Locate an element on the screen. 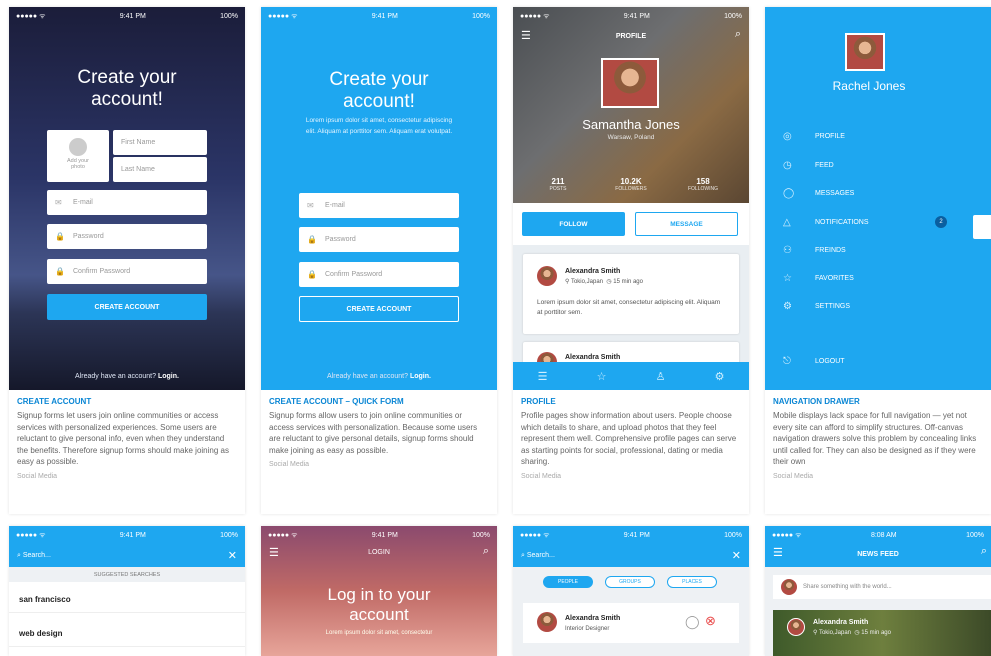 The image size is (991, 656). stat-following: 158 FOLLOWING is located at coordinates (703, 184).